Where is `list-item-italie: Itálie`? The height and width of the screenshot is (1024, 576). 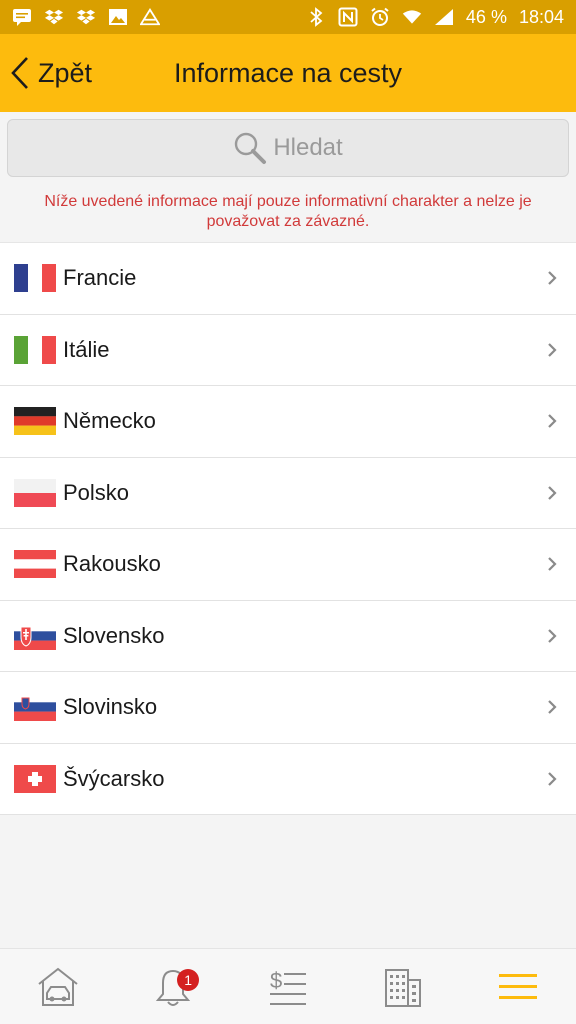
list-item-italie: Itálie is located at coordinates (288, 350).